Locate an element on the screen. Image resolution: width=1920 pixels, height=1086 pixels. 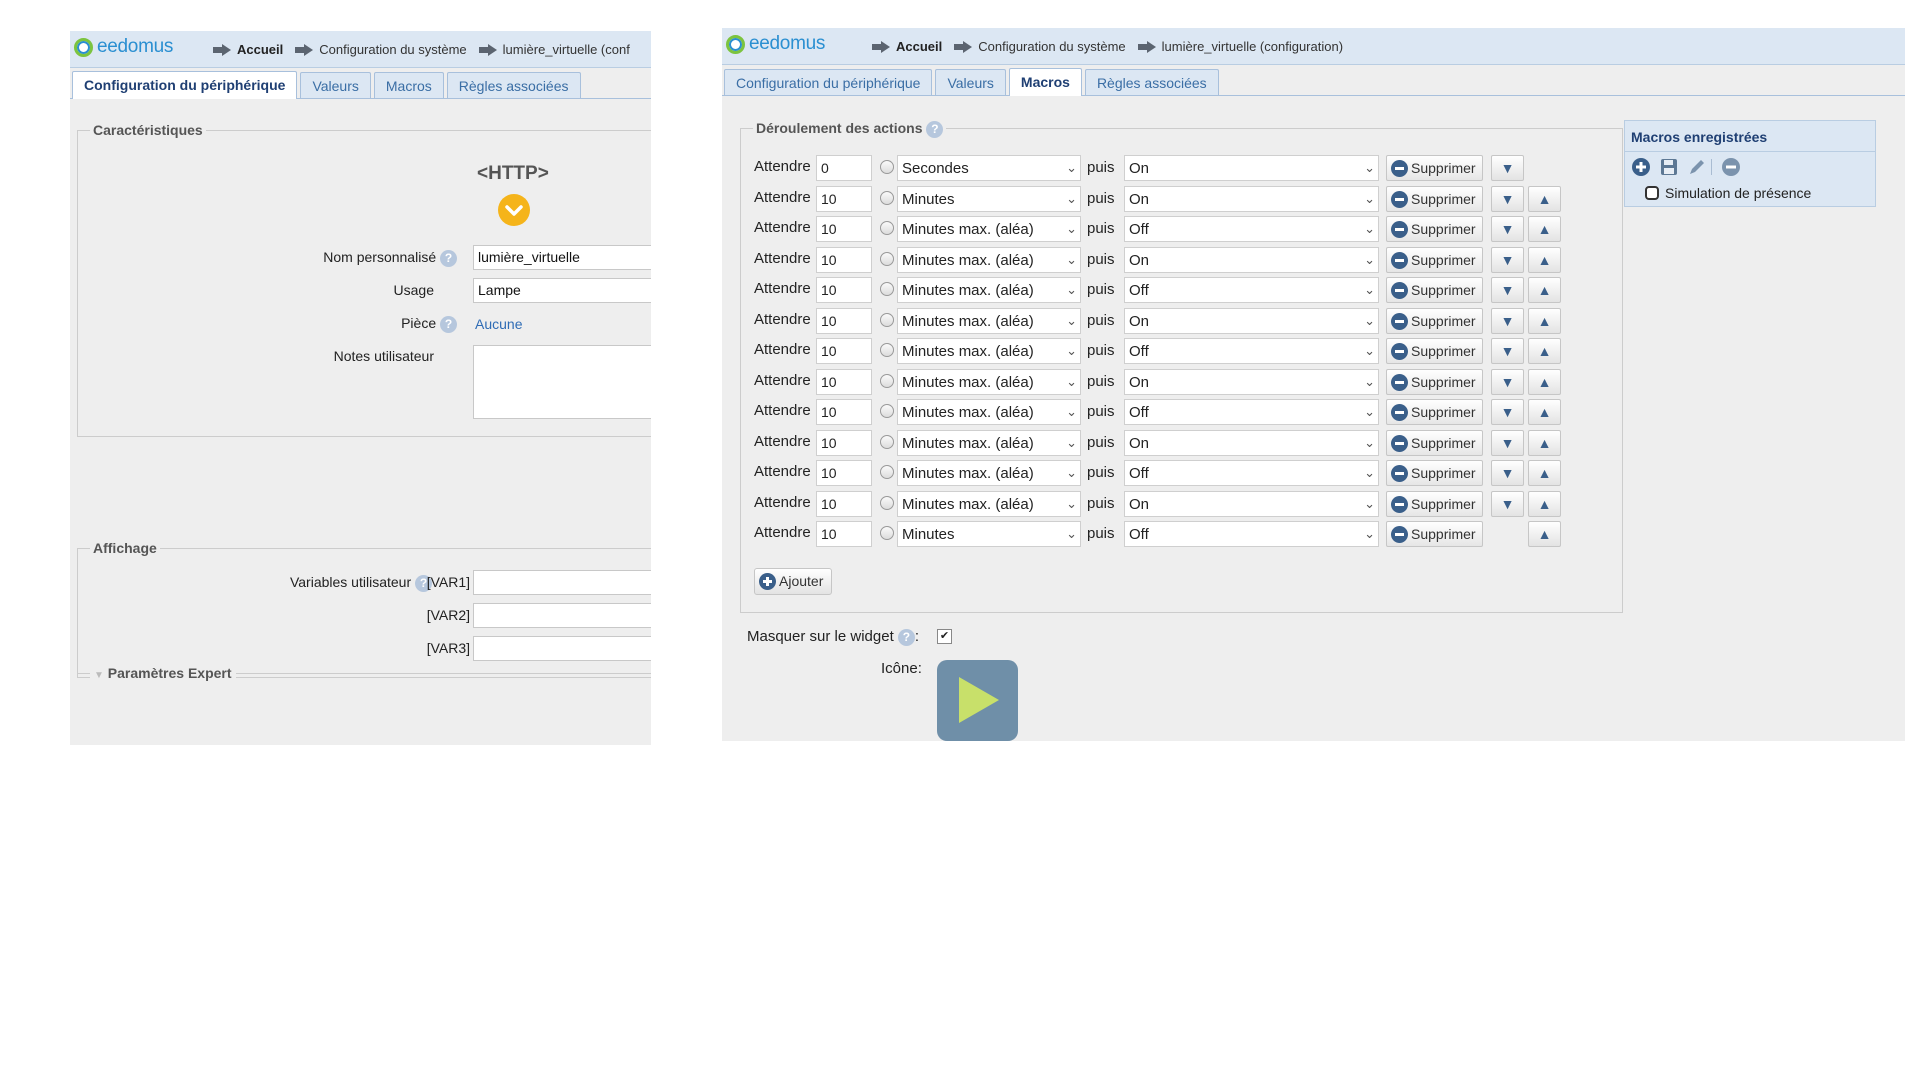
notes-textarea is located at coordinates (562, 382).